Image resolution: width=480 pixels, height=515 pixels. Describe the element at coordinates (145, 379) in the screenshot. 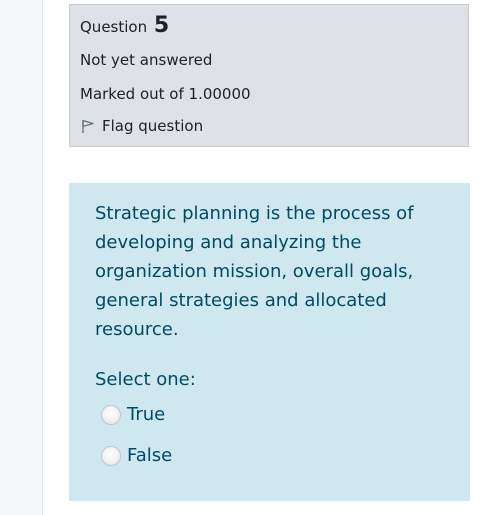

I see `select-one-prompt: Select one:` at that location.